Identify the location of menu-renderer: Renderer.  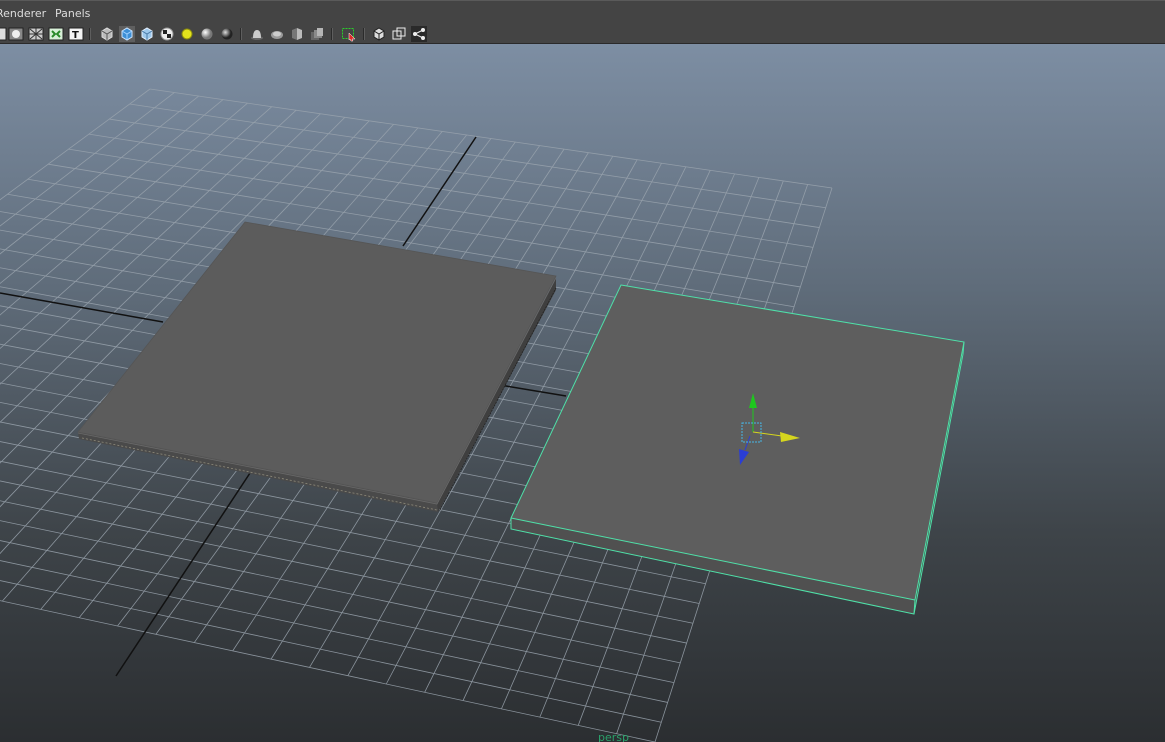
(23, 13).